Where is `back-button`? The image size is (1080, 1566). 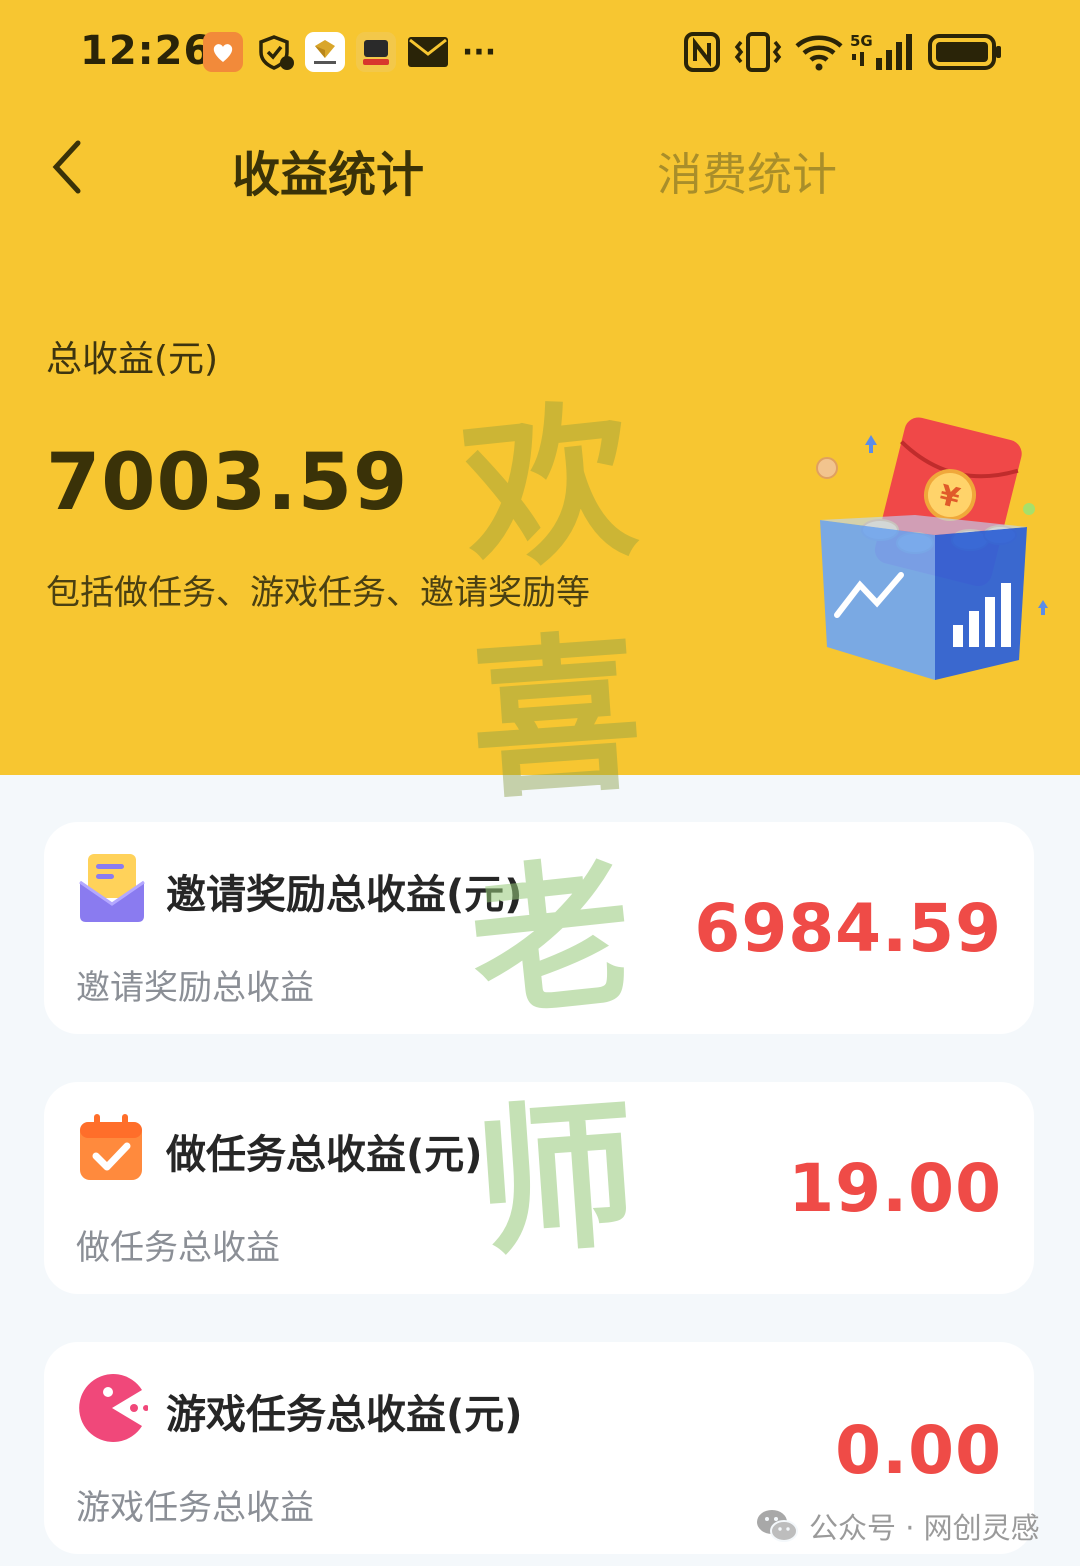
back-button is located at coordinates (66, 167).